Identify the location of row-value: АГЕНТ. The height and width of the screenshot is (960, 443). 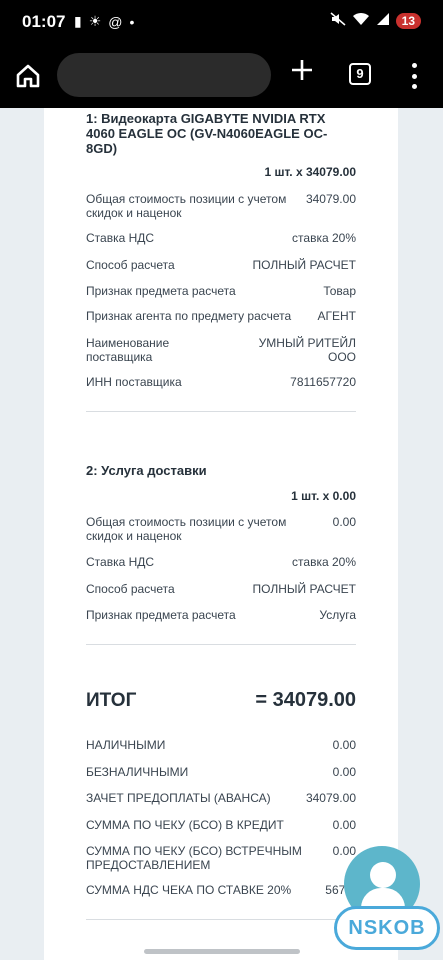
(336, 316).